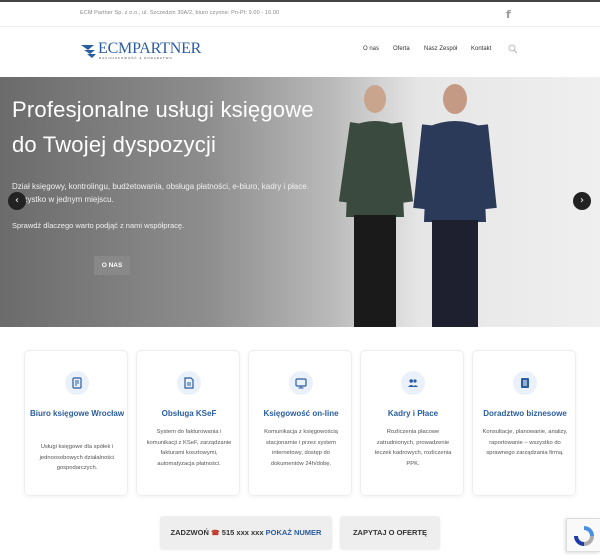 This screenshot has width=600, height=560. What do you see at coordinates (215, 533) in the screenshot?
I see `phone-icon: ☎` at bounding box center [215, 533].